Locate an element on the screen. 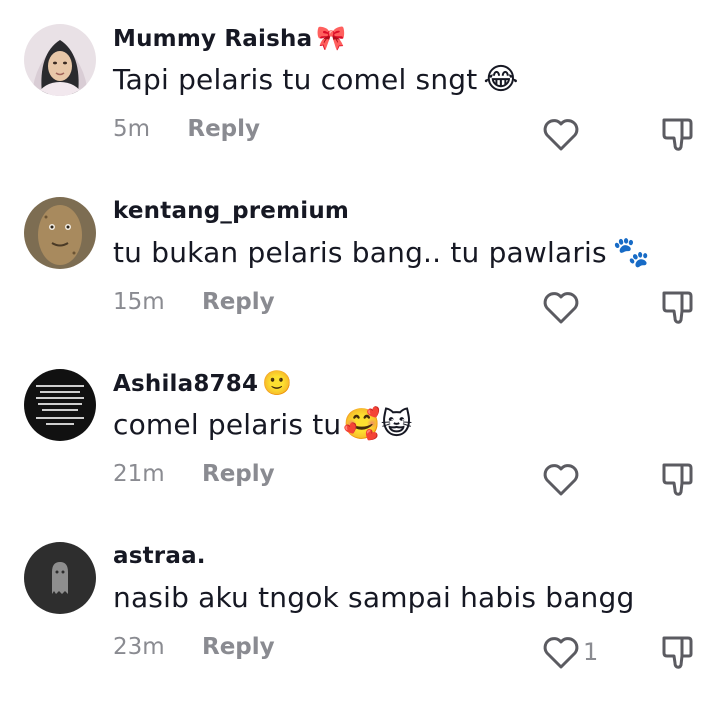  comment-text-body: nasib aku tngok sampai habis bangg is located at coordinates (374, 597).